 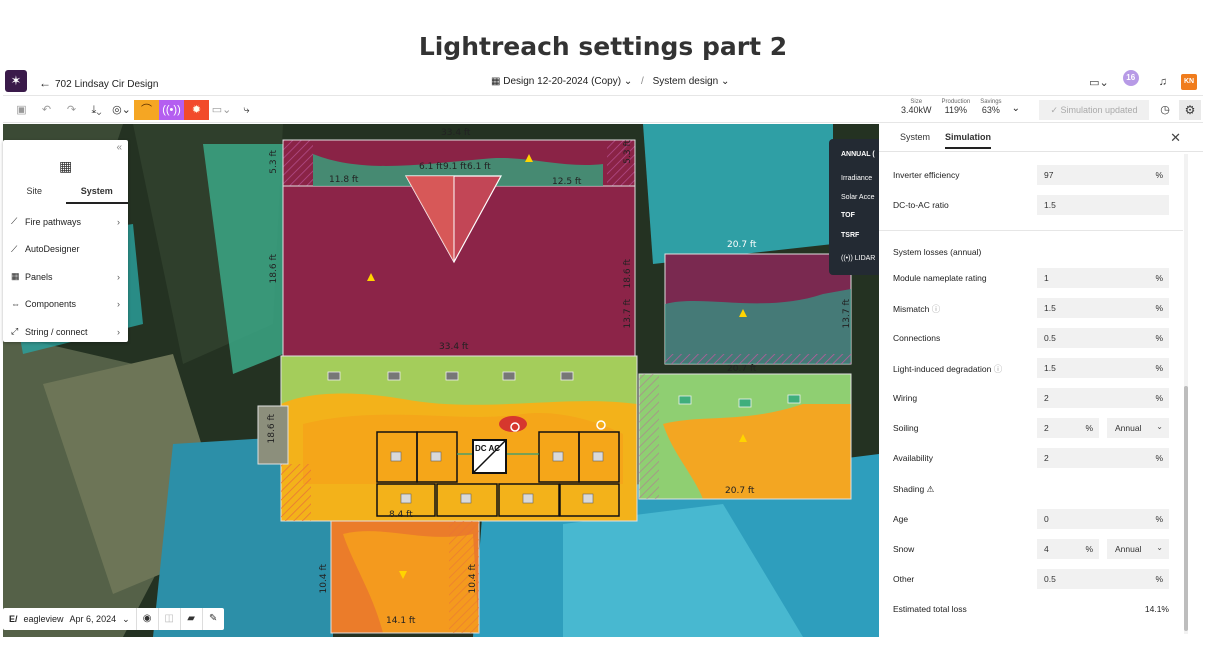 I want to click on loss-row-module-nameplate: Module nameplate rating 1 %, so click(x=1038, y=278).